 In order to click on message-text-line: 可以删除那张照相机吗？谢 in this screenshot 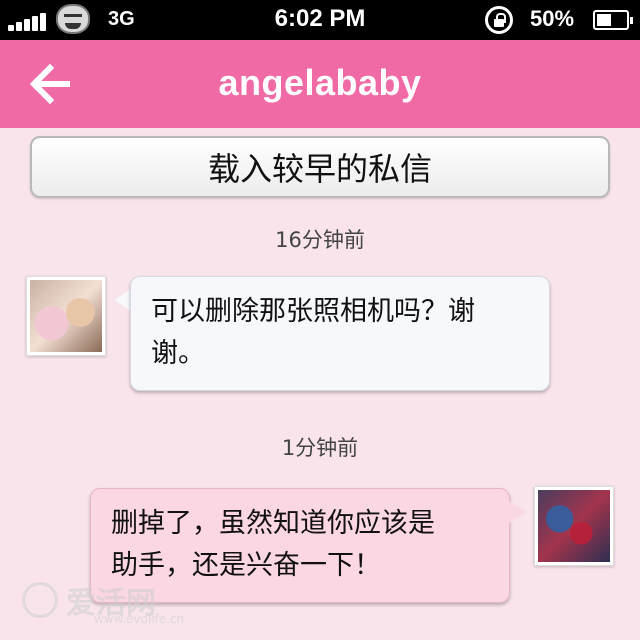, I will do `click(313, 311)`.